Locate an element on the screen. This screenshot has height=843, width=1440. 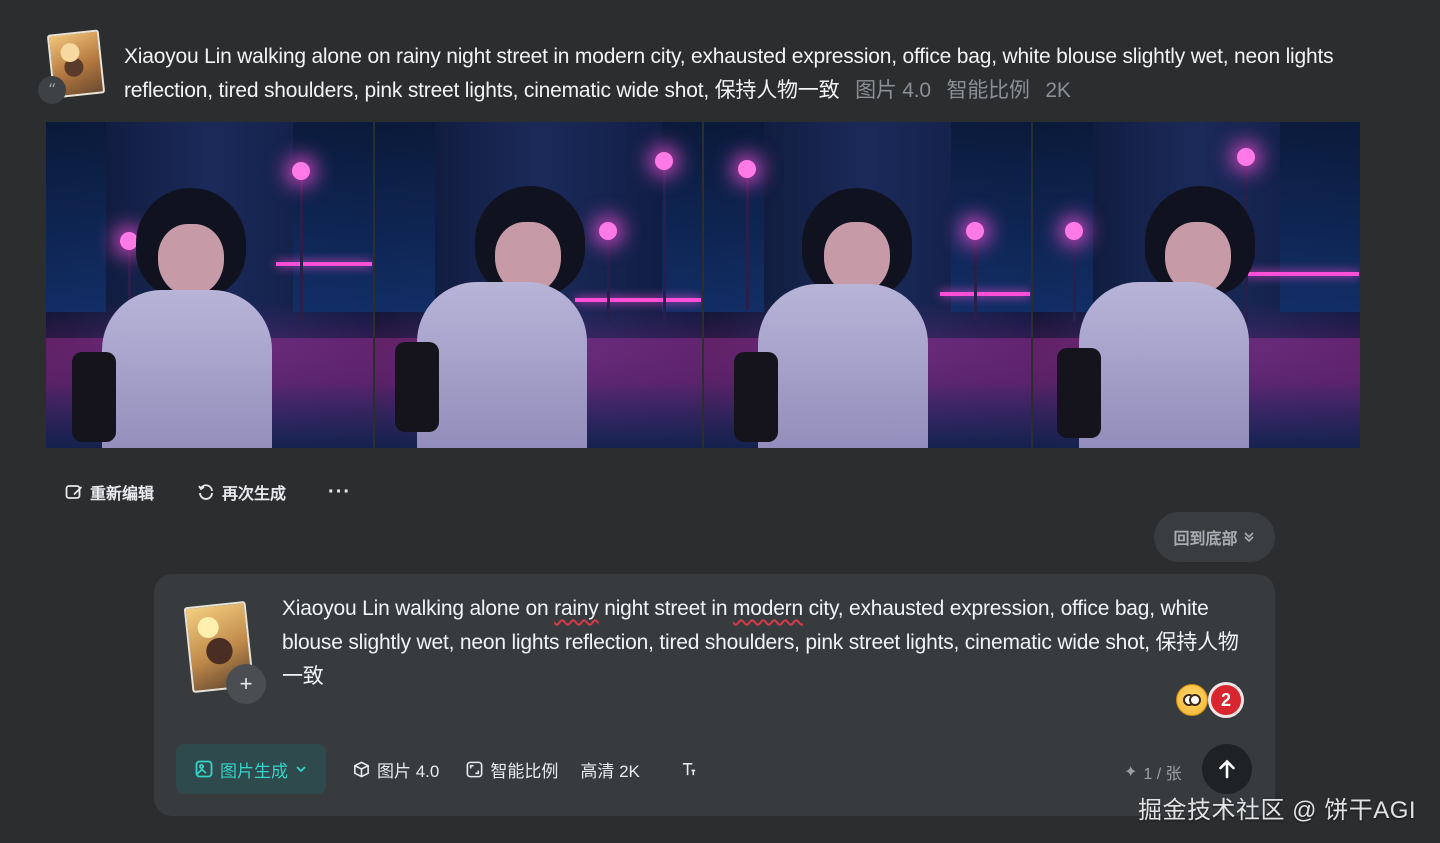
mode-select: 图片生成 is located at coordinates (251, 769).